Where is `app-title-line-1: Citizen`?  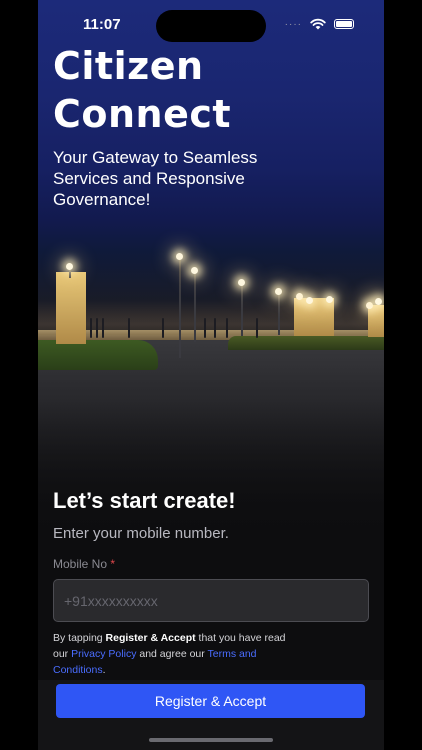
app-title-line-1: Citizen is located at coordinates (128, 66).